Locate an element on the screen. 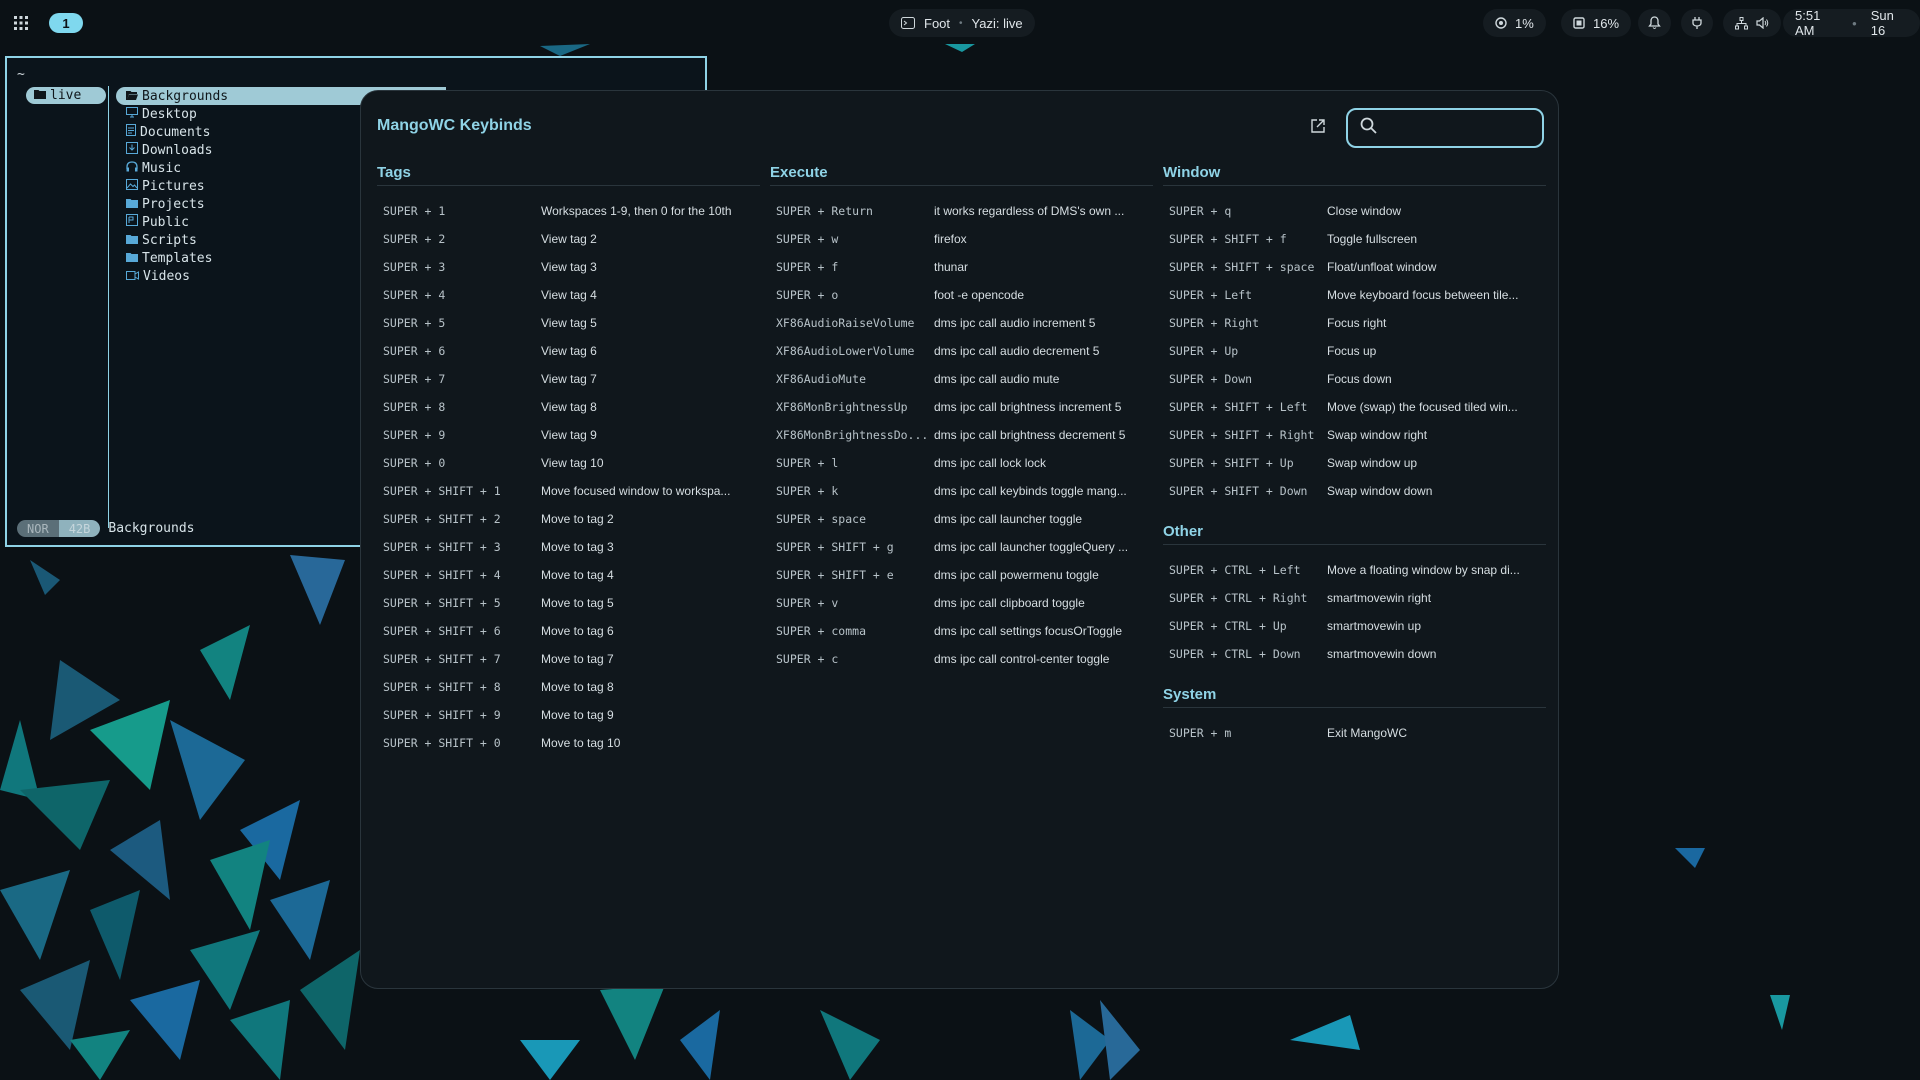  cpu-icon is located at coordinates (1501, 23).